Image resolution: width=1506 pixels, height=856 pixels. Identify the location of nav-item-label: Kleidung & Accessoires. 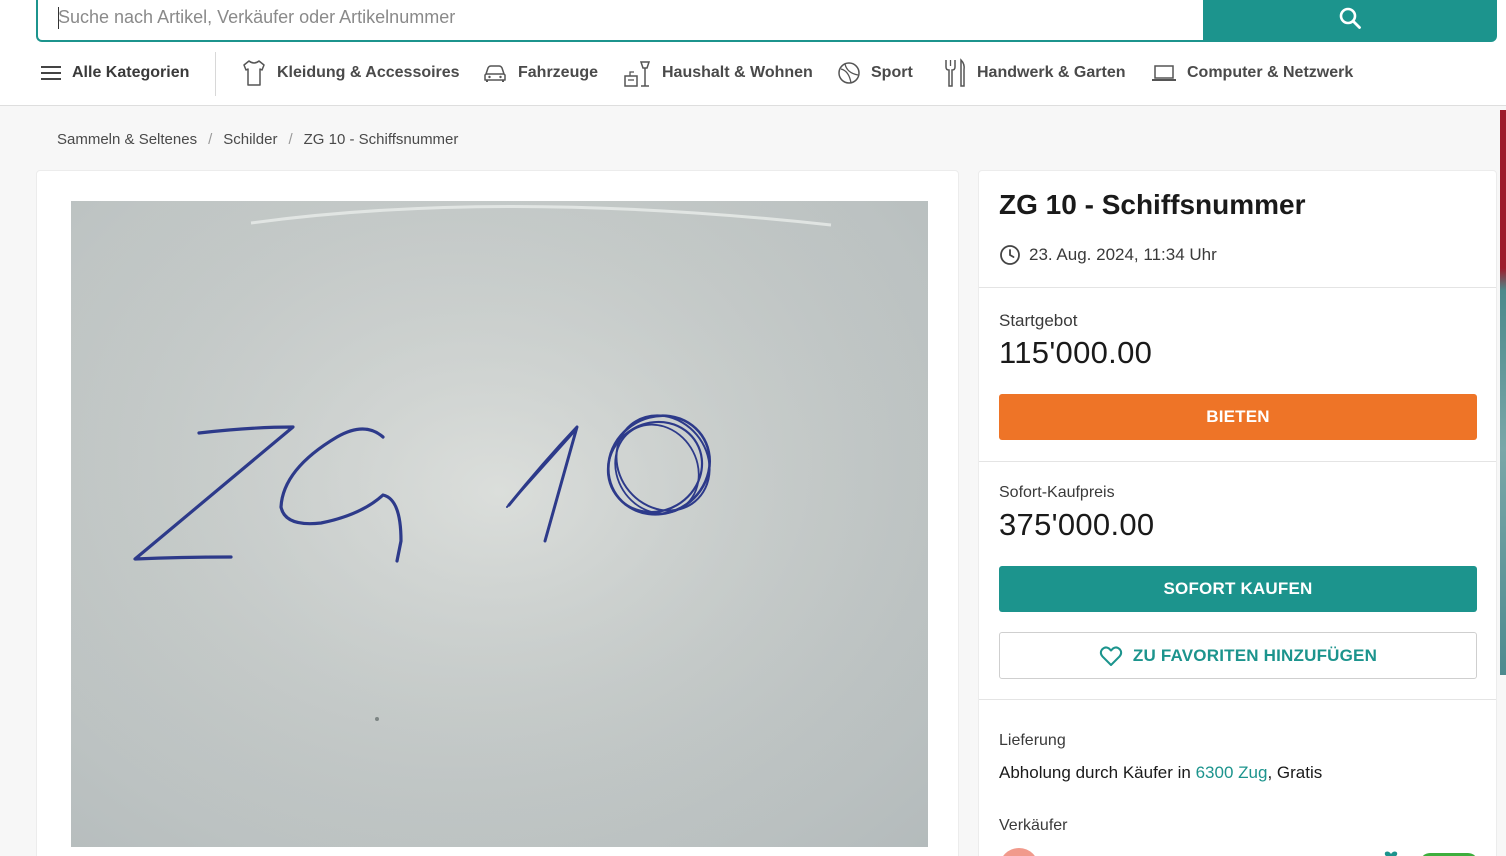
(368, 72).